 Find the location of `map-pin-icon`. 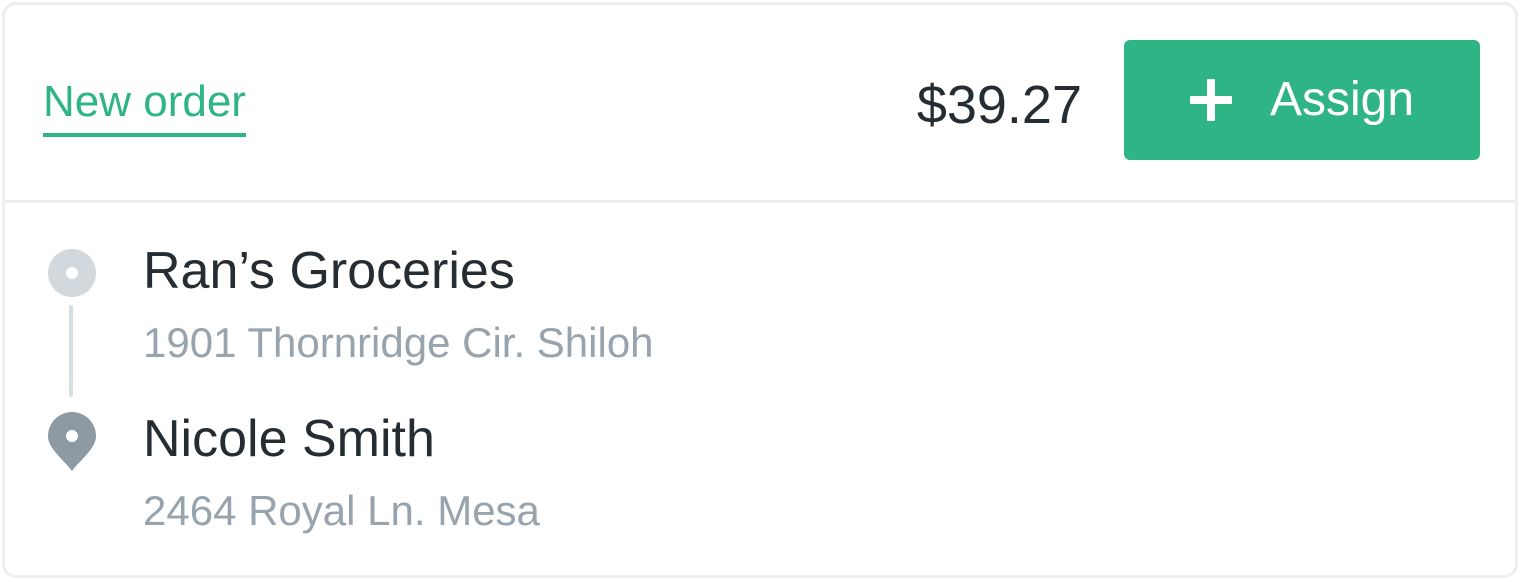

map-pin-icon is located at coordinates (72, 441).